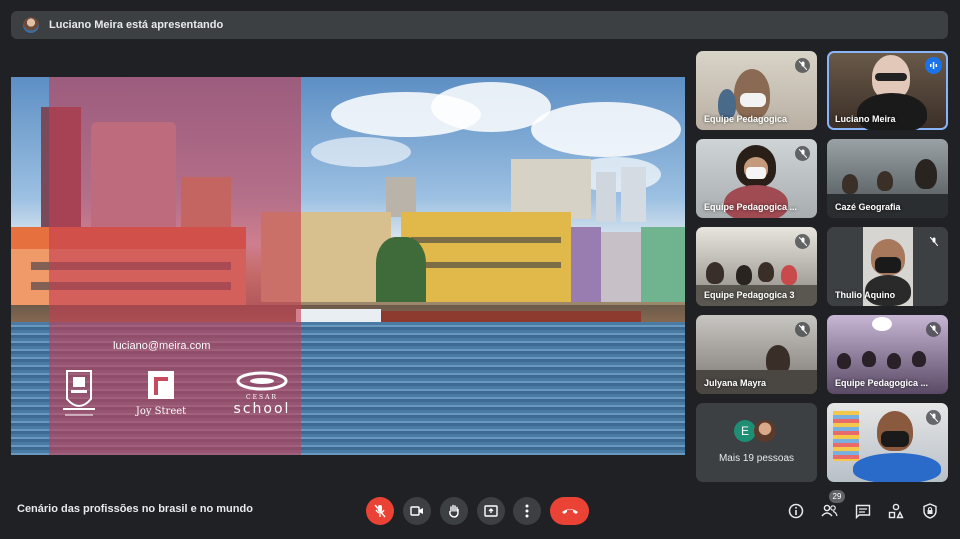 This screenshot has width=960, height=539. I want to click on participant-tile: Equipe Pedagogica 3, so click(756, 266).